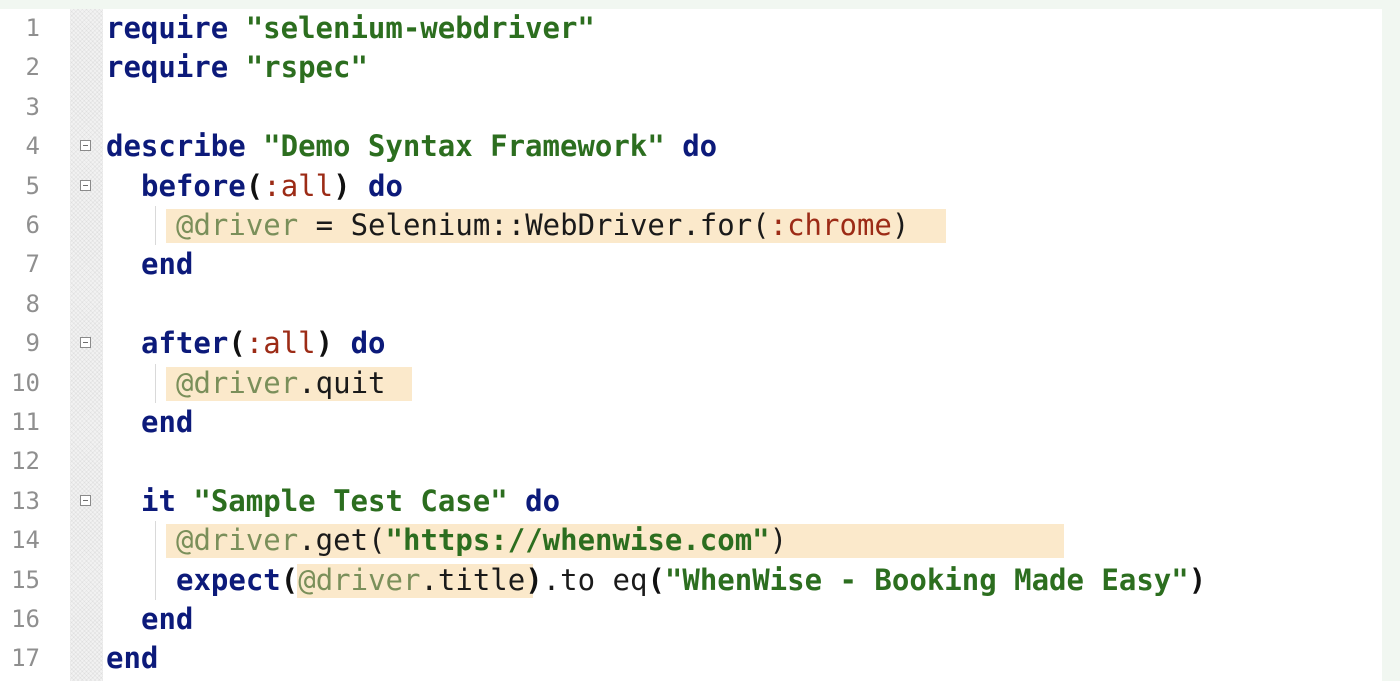 The width and height of the screenshot is (1400, 691). Describe the element at coordinates (700, 501) in the screenshot. I see `code-line: 13 it "Sample Test Case" do` at that location.